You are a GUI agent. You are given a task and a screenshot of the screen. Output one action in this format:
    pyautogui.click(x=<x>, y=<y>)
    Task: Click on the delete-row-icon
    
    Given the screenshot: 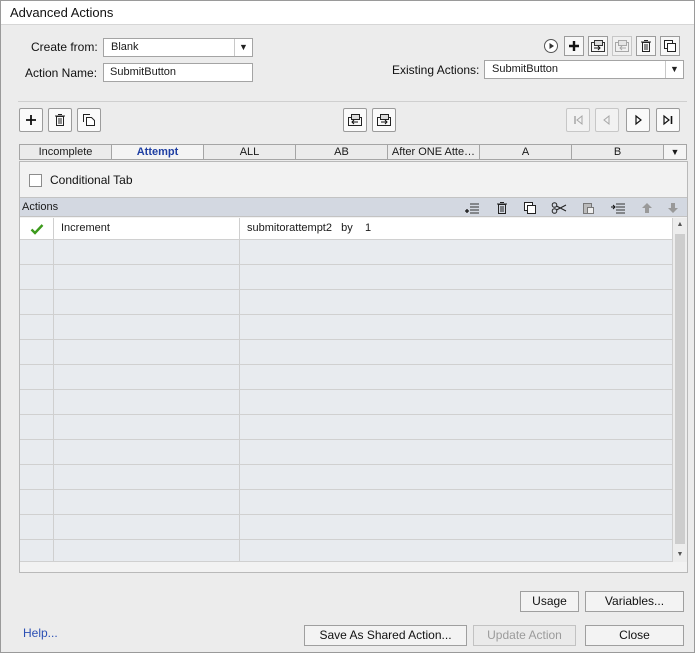 What is the action you would take?
    pyautogui.click(x=502, y=207)
    